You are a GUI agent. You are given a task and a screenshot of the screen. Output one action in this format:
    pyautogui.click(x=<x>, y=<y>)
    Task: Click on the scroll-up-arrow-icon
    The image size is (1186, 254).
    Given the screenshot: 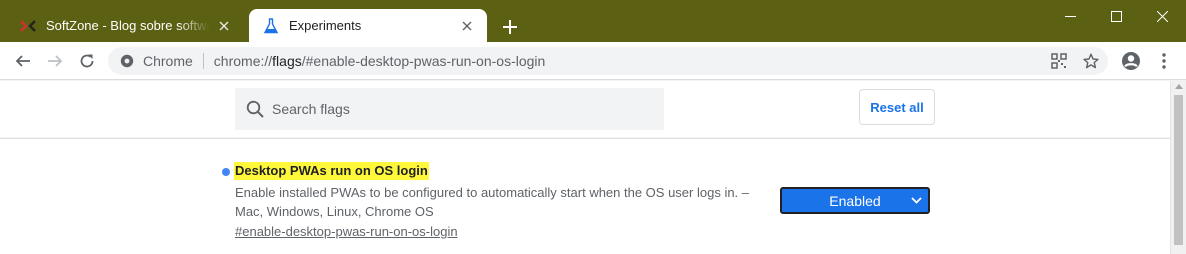 What is the action you would take?
    pyautogui.click(x=1179, y=86)
    